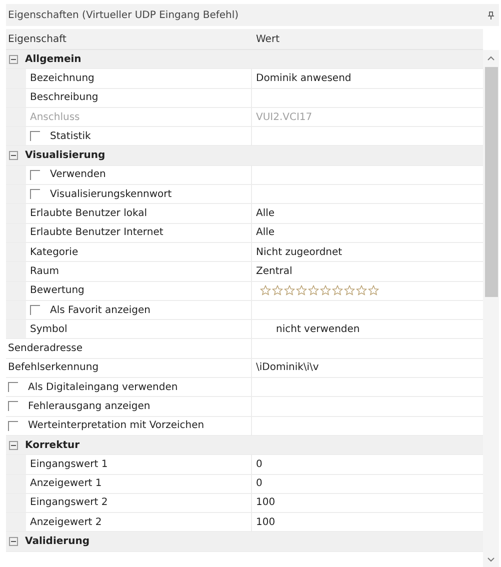  What do you see at coordinates (65, 156) in the screenshot?
I see `category-label: Visualisierung` at bounding box center [65, 156].